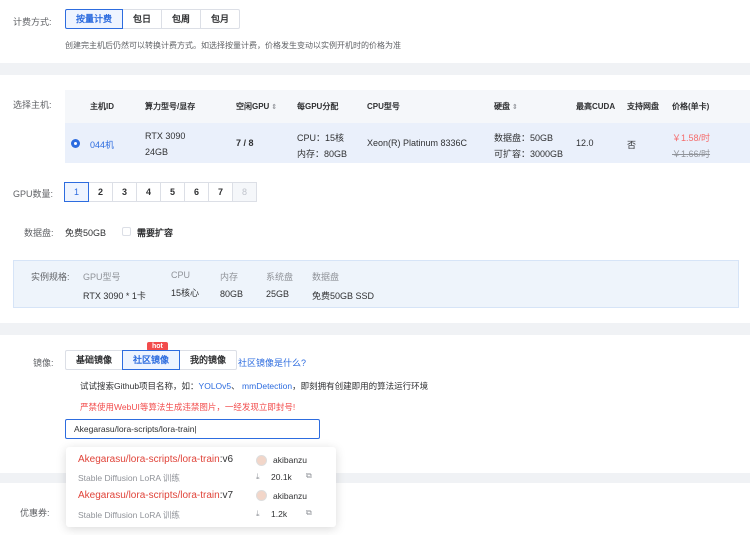 The height and width of the screenshot is (535, 750). What do you see at coordinates (102, 277) in the screenshot?
I see `spec-gpu-header: GPU型号` at bounding box center [102, 277].